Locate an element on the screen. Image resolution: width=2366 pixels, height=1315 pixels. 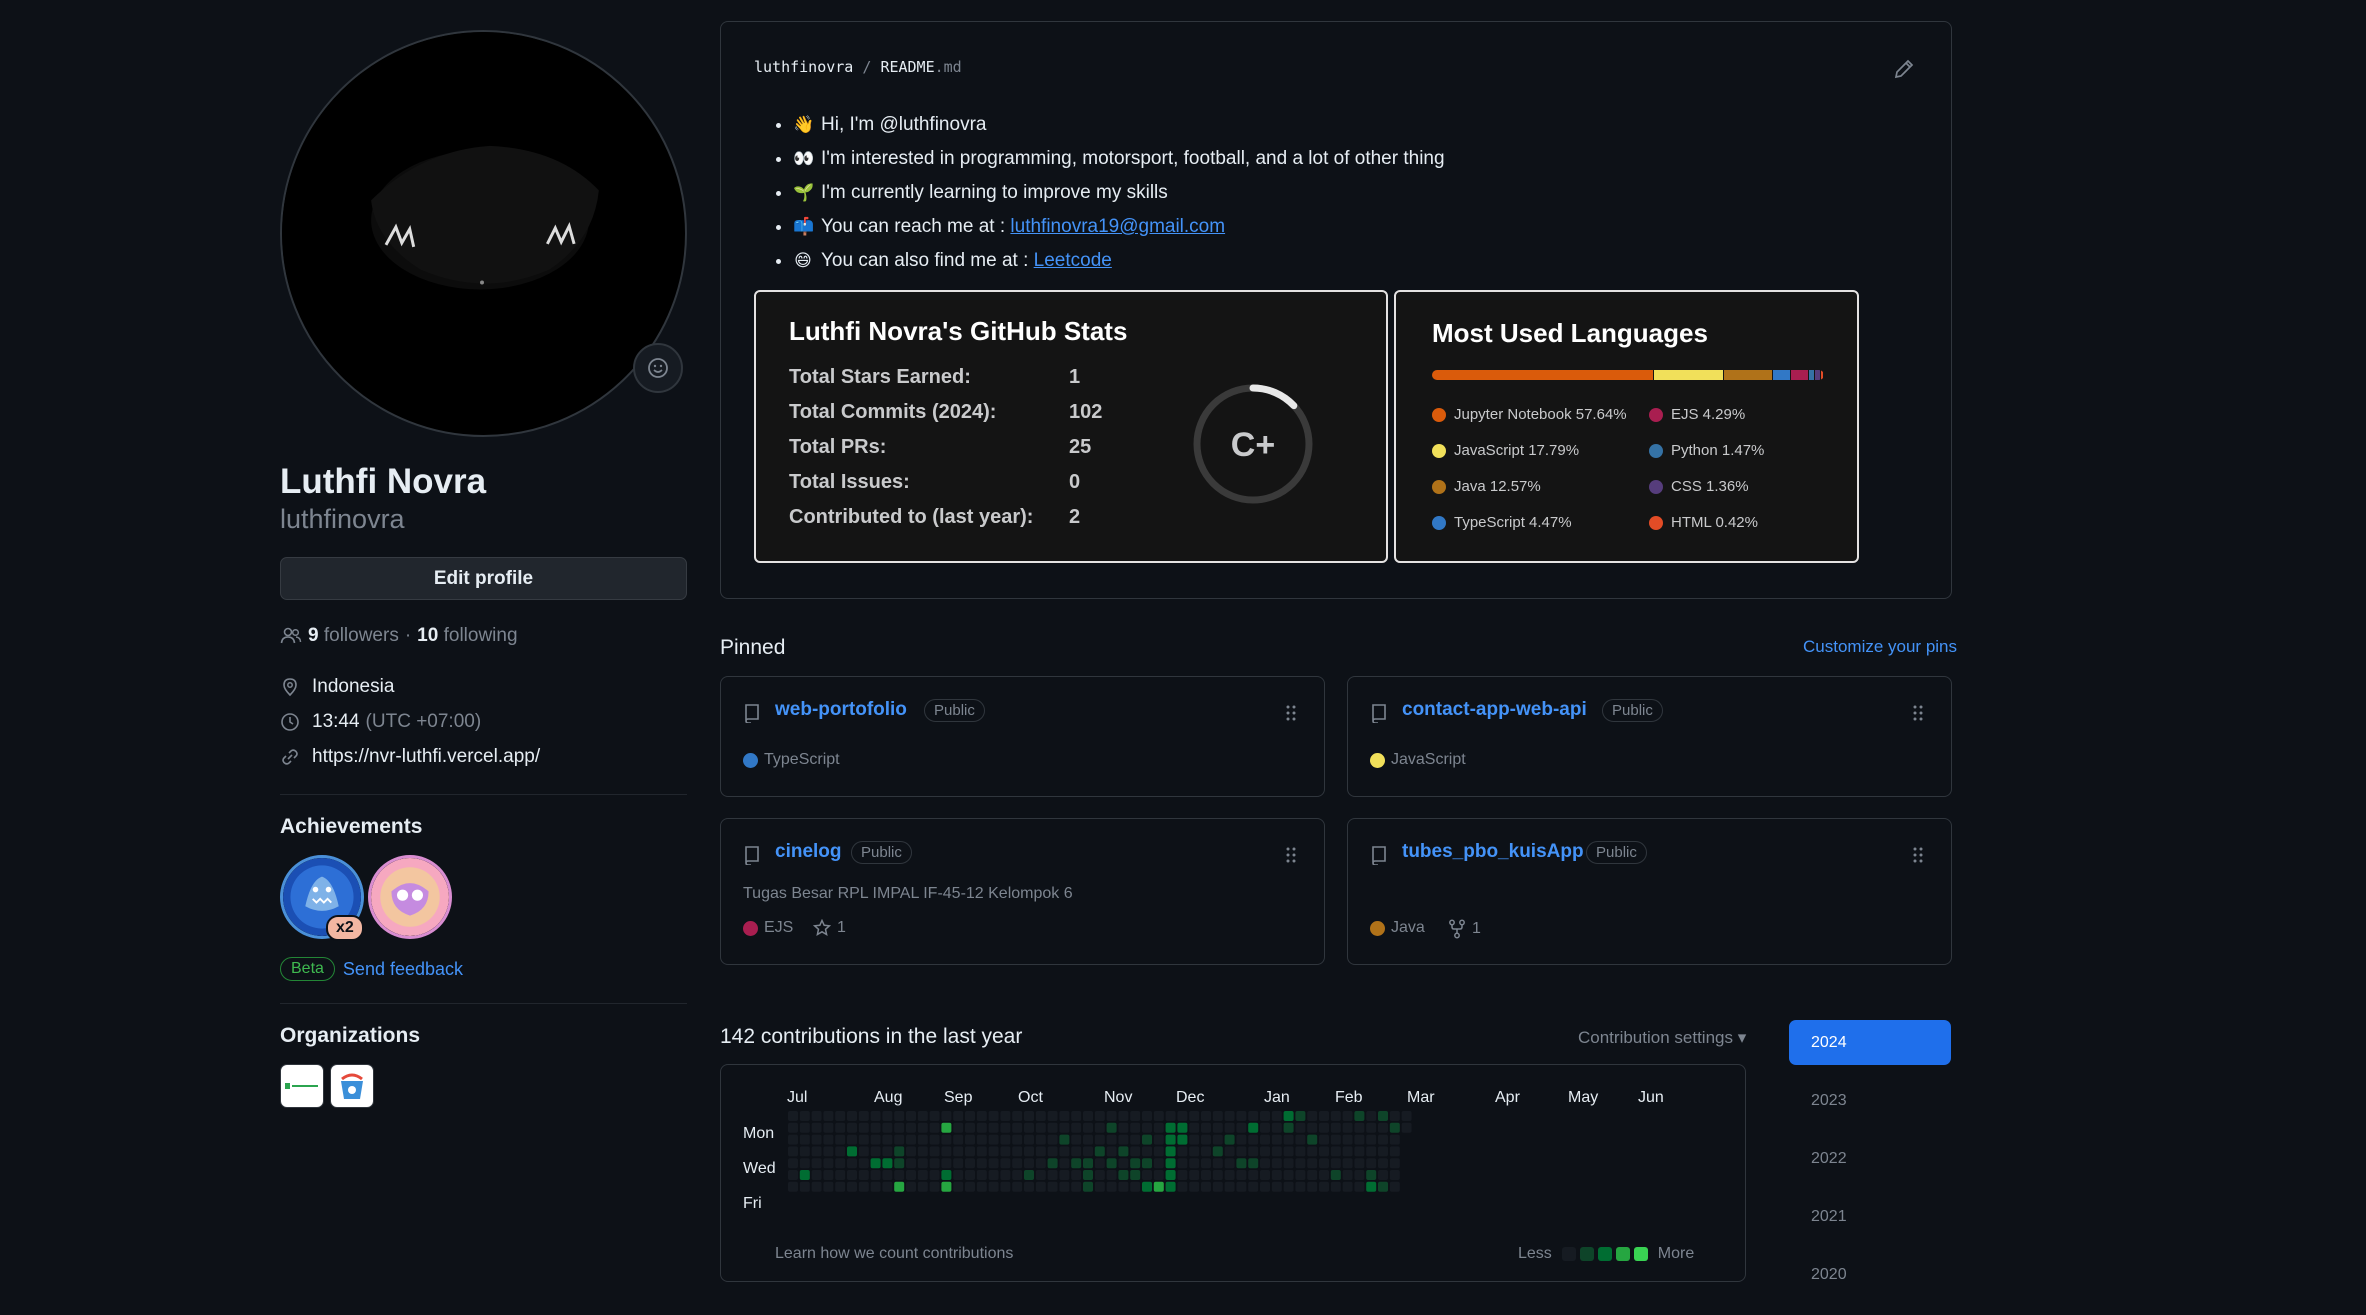
organization-avatar-growtech is located at coordinates (302, 1086).